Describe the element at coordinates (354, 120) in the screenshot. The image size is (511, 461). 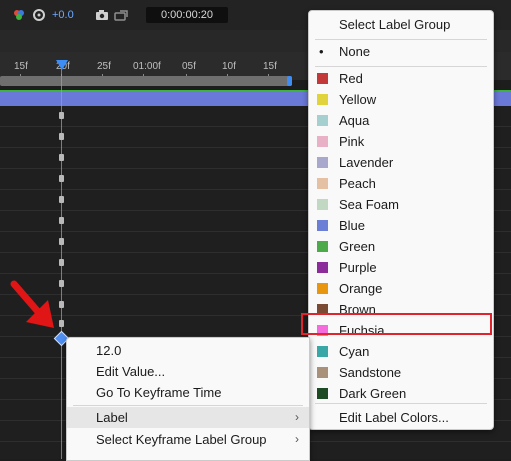
I see `label-item-text: Aqua` at that location.